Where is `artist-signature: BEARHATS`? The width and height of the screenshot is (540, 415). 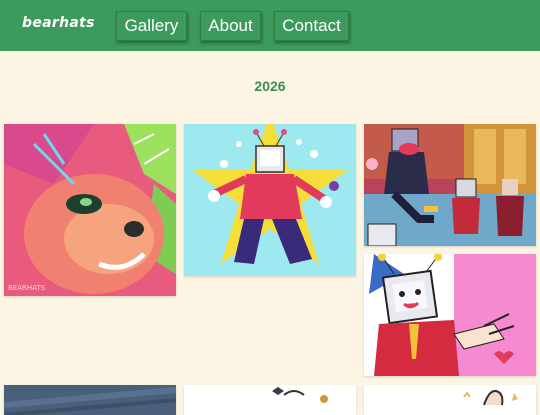 artist-signature: BEARHATS is located at coordinates (27, 288).